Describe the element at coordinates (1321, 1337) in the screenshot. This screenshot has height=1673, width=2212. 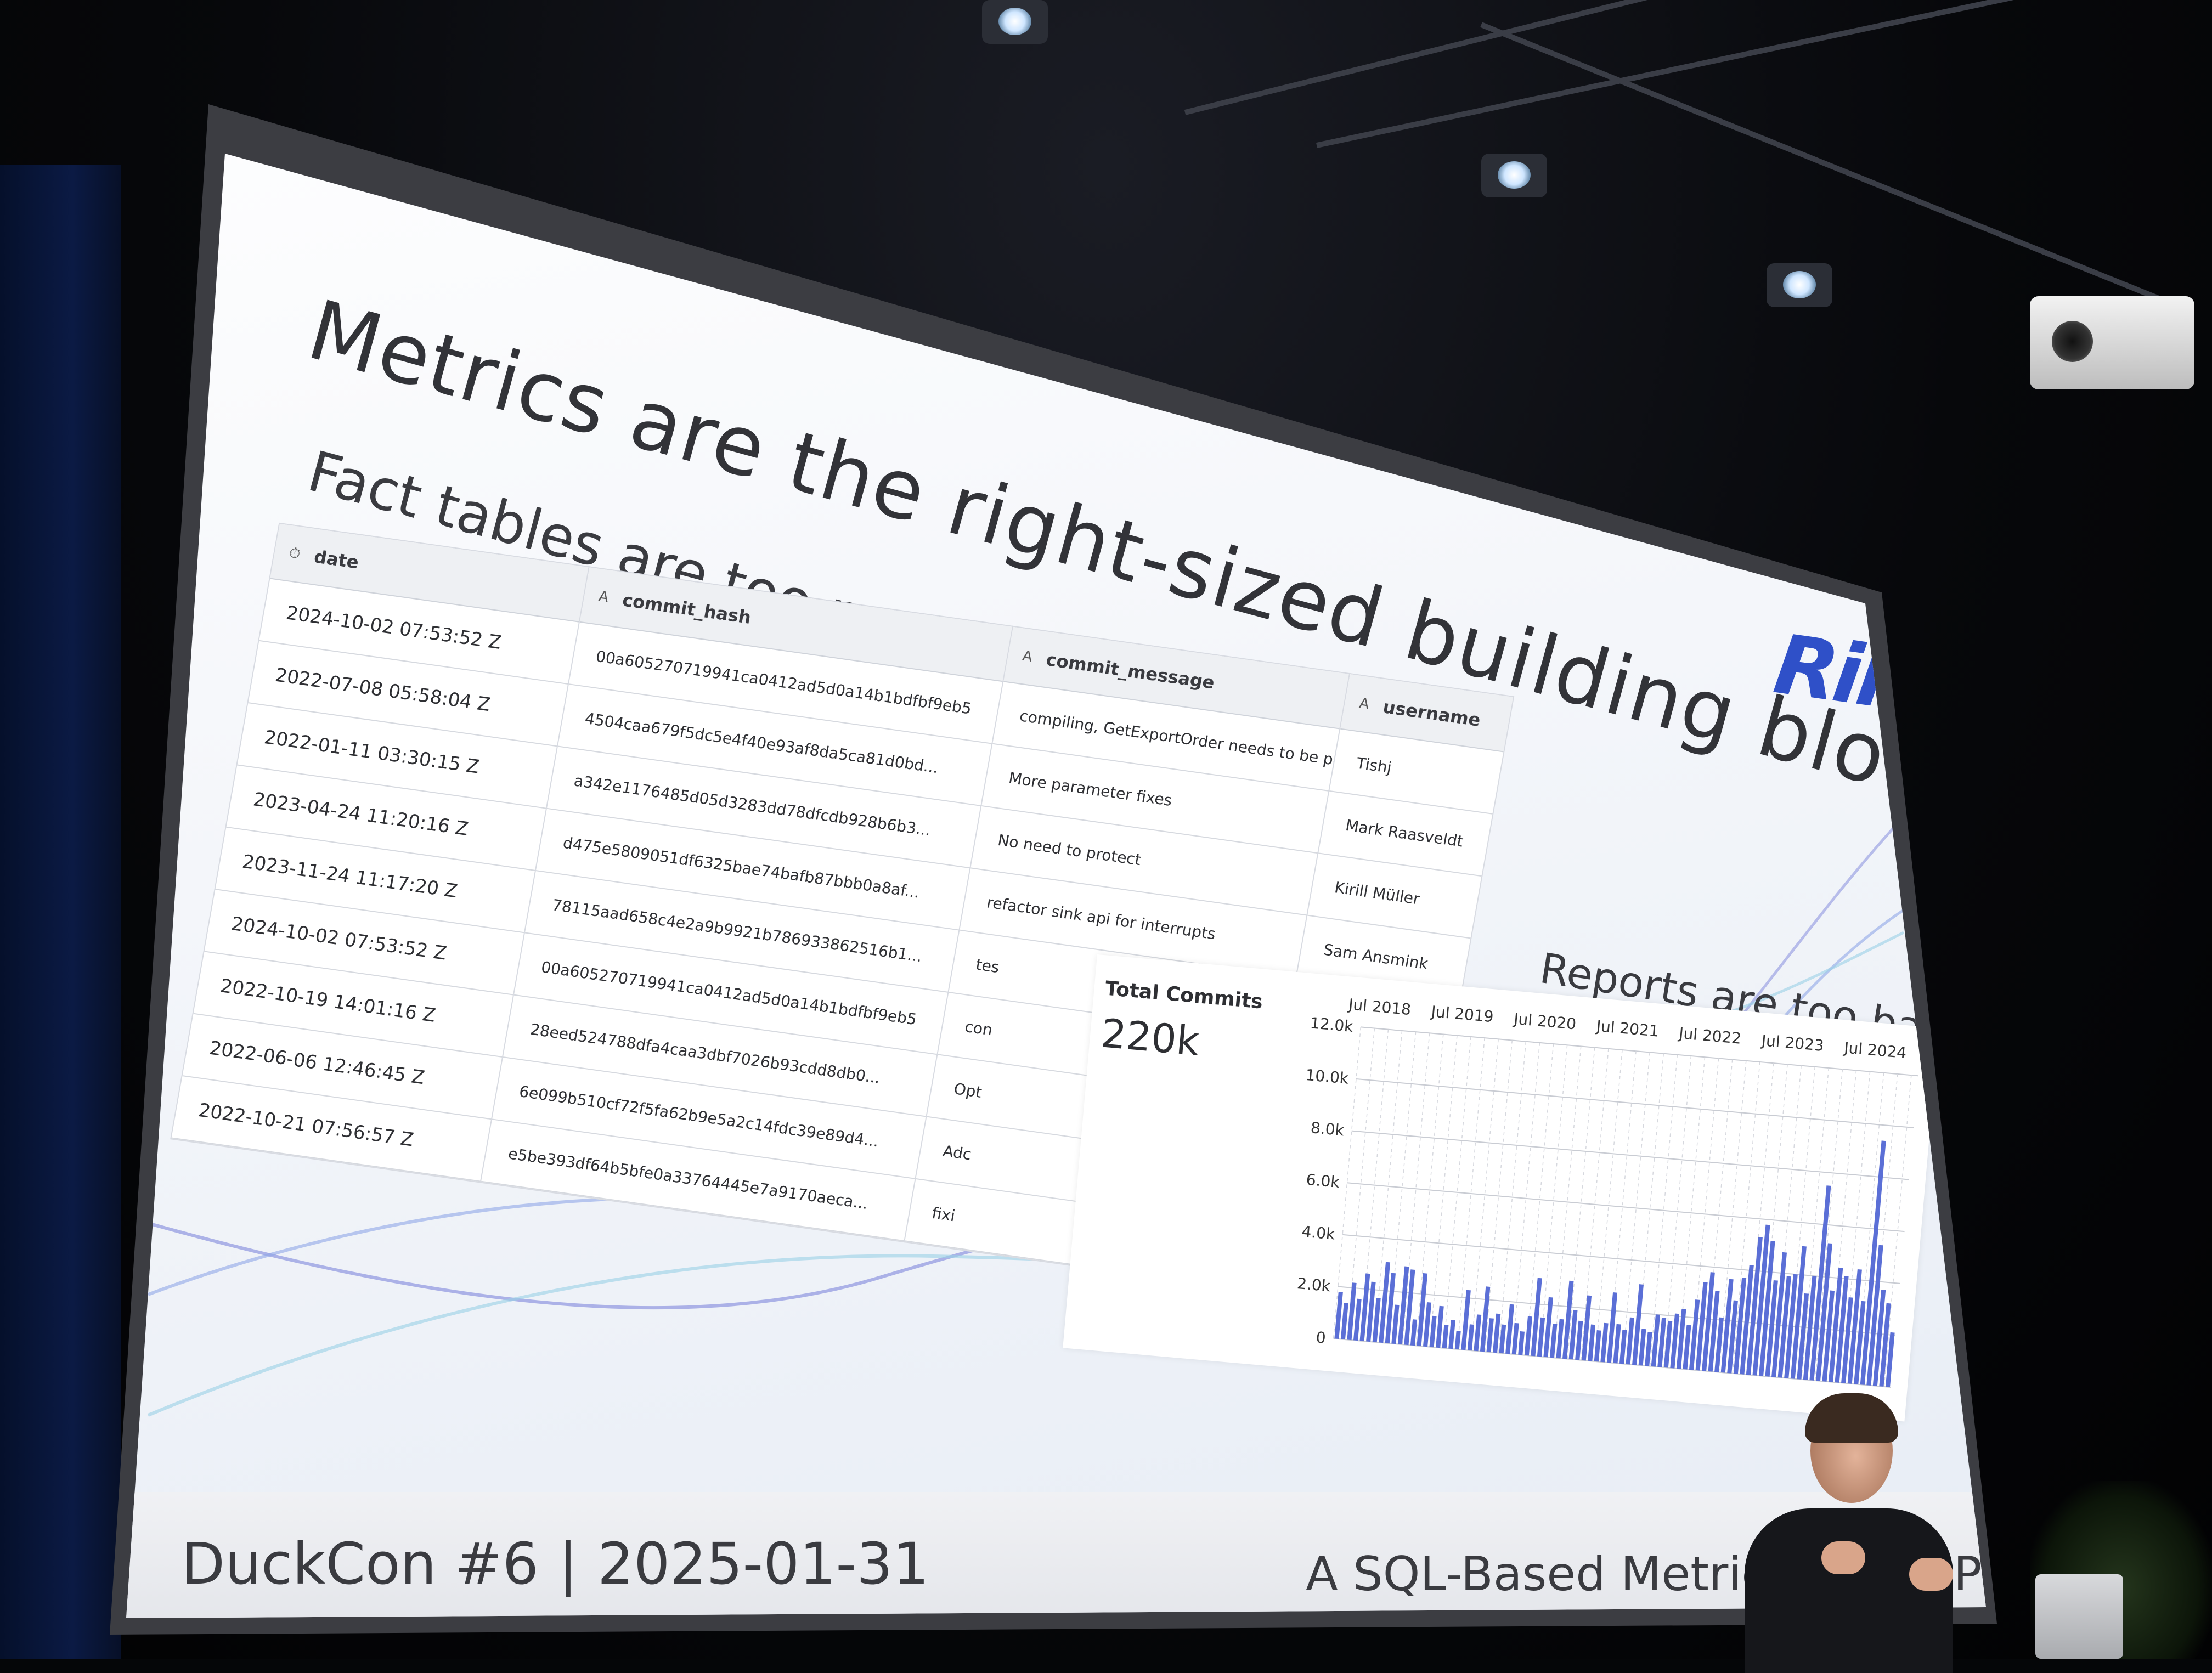
I see `y-tick-label: 0` at that location.